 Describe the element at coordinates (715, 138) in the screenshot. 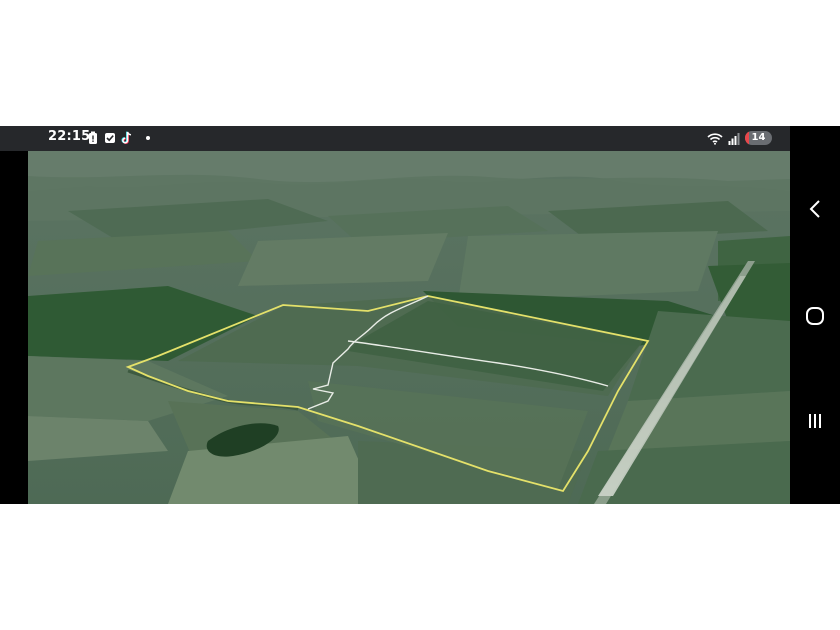

I see `wifi-icon` at that location.